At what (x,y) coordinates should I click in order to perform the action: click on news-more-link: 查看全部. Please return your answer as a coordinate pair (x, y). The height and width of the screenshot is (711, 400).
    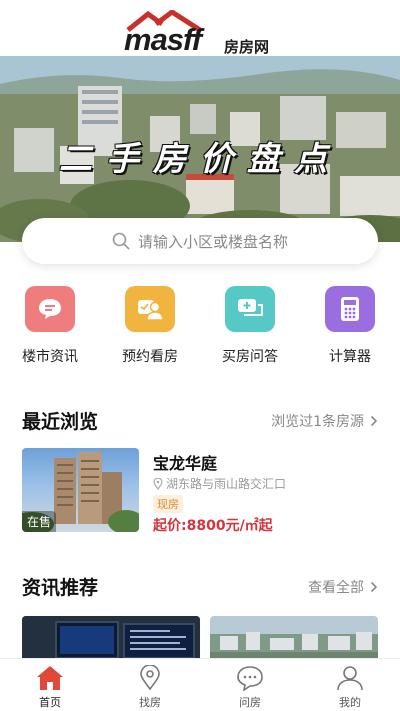
    Looking at the image, I should click on (343, 587).